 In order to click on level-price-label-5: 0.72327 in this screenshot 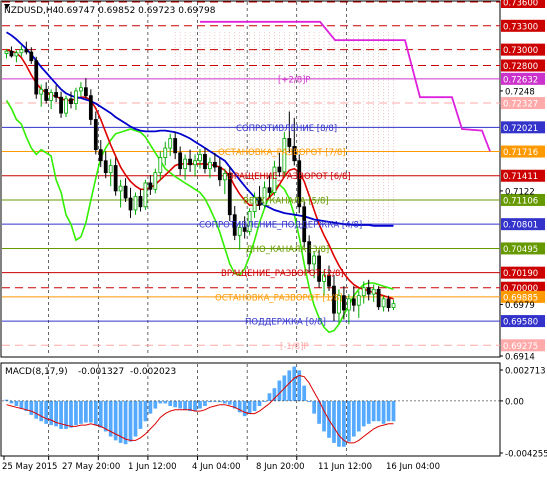, I will do `click(520, 105)`.